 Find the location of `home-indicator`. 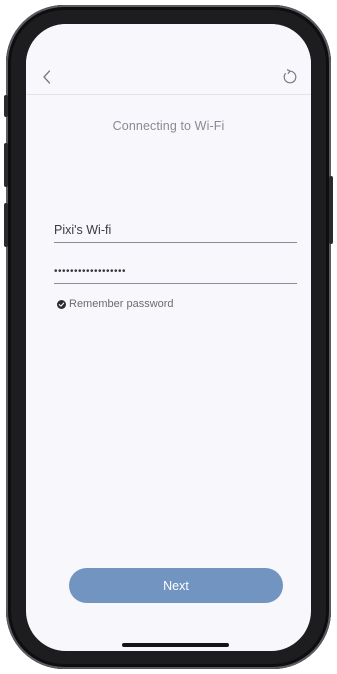

home-indicator is located at coordinates (175, 645).